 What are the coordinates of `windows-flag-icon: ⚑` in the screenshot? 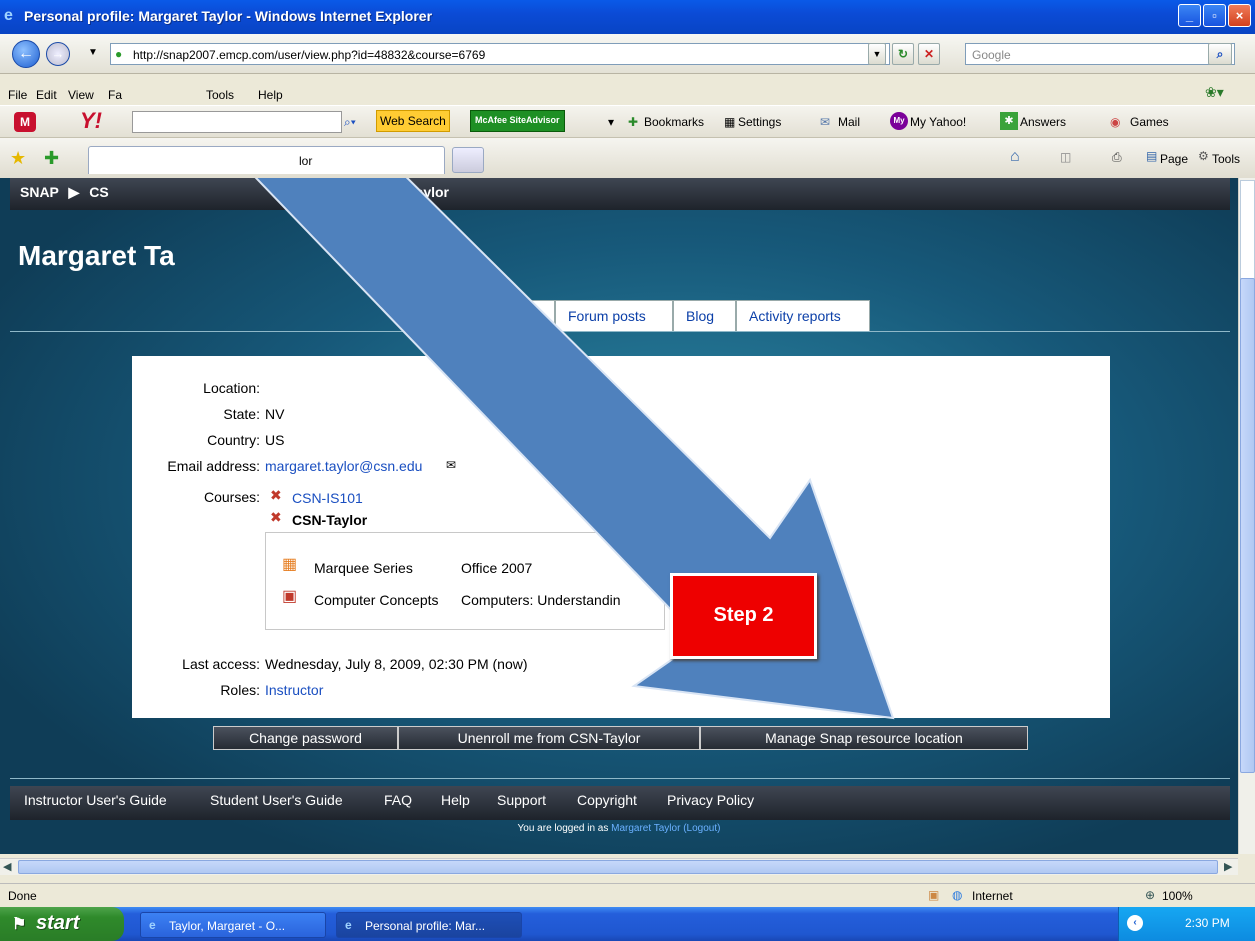 It's located at (19, 924).